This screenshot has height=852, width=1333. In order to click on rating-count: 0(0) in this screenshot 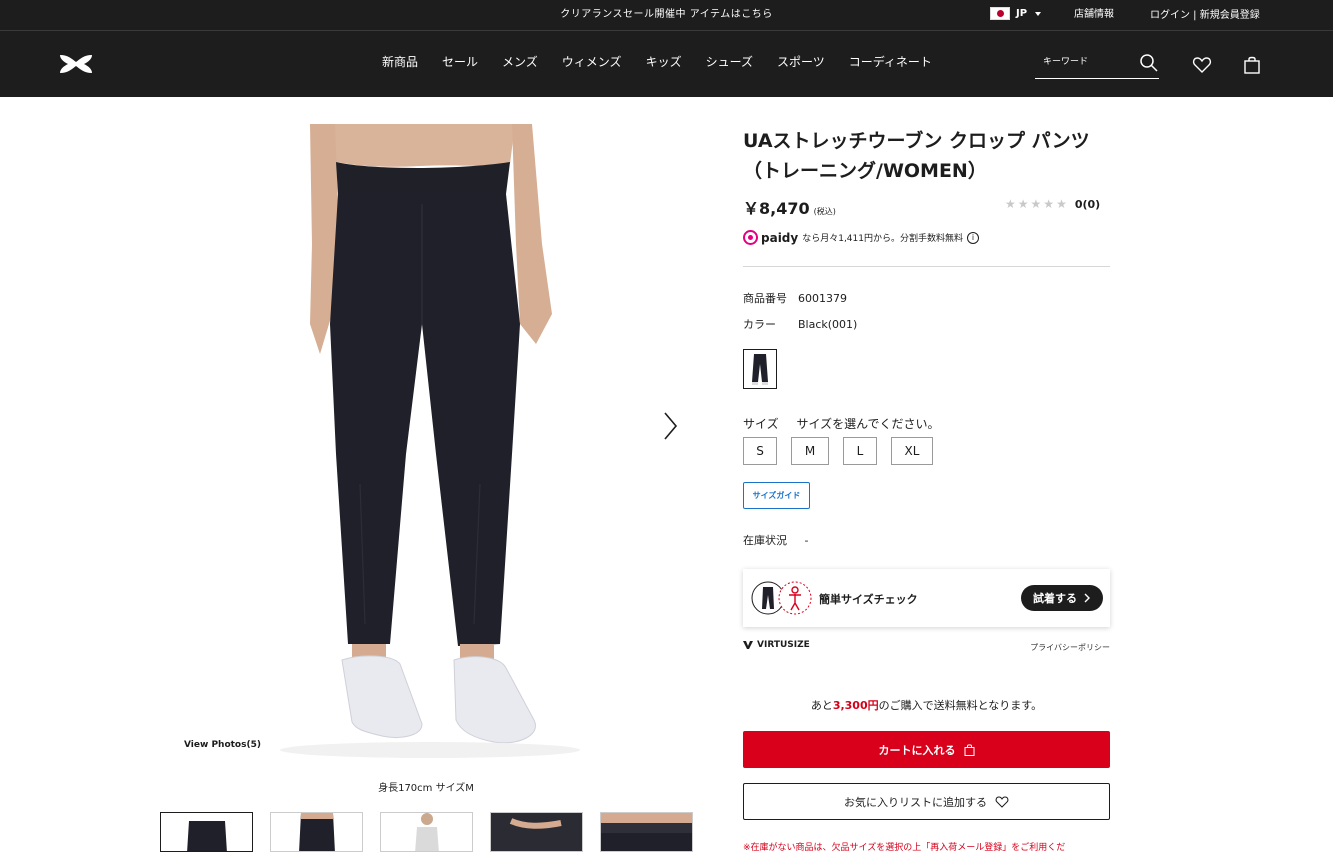, I will do `click(1087, 204)`.